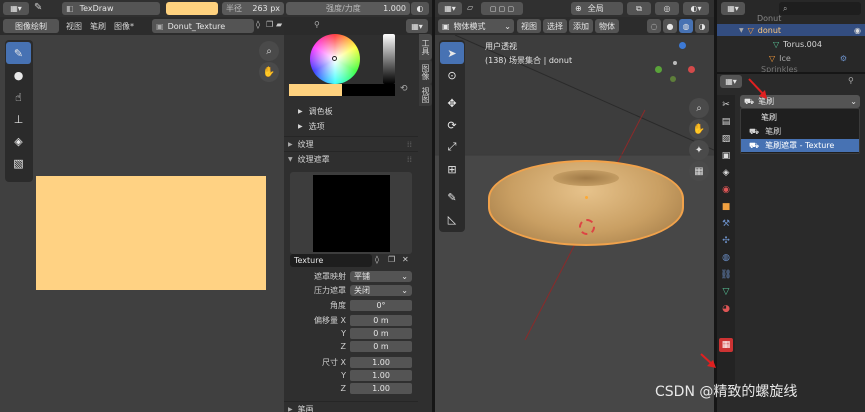 The width and height of the screenshot is (865, 412). I want to click on extra-options-icon: ▦▾, so click(417, 26).